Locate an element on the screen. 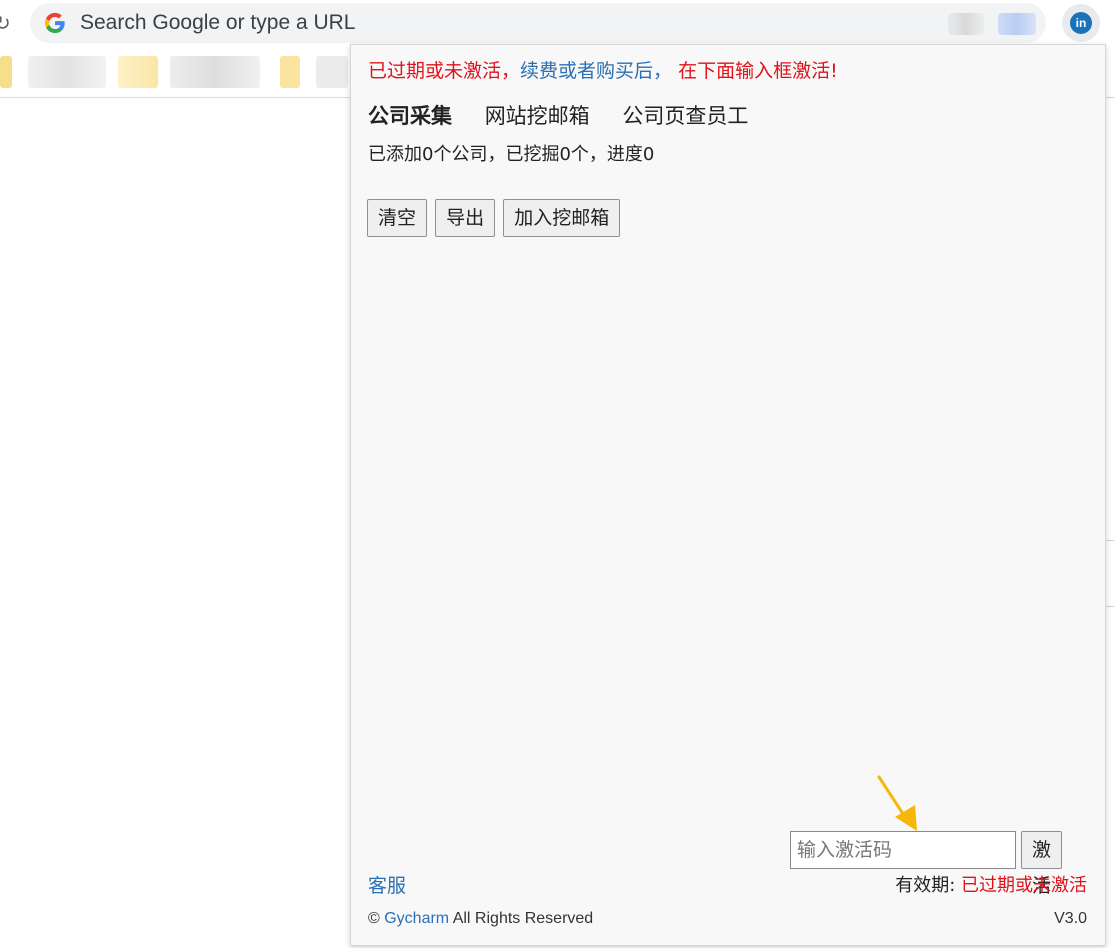 The height and width of the screenshot is (948, 1114). tab-company-employees: 公司页查员工 is located at coordinates (685, 116).